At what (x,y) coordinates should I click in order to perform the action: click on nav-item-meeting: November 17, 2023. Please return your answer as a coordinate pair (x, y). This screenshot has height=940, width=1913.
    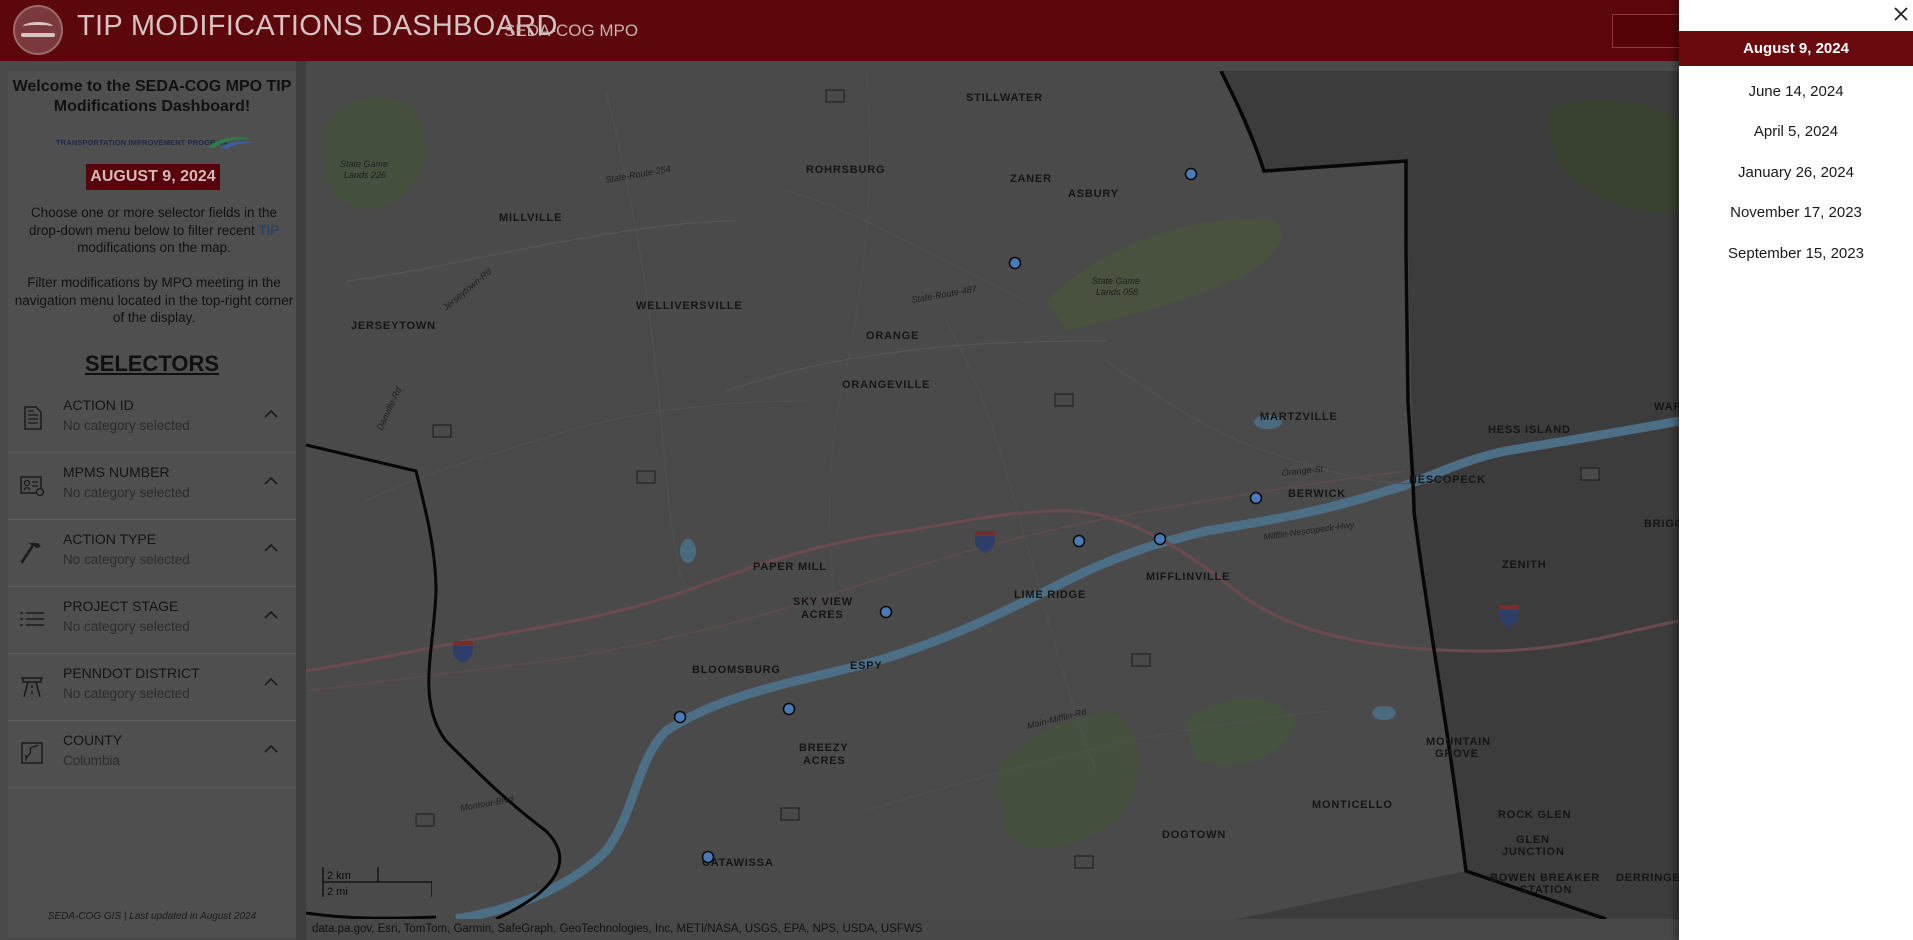
    Looking at the image, I should click on (1796, 212).